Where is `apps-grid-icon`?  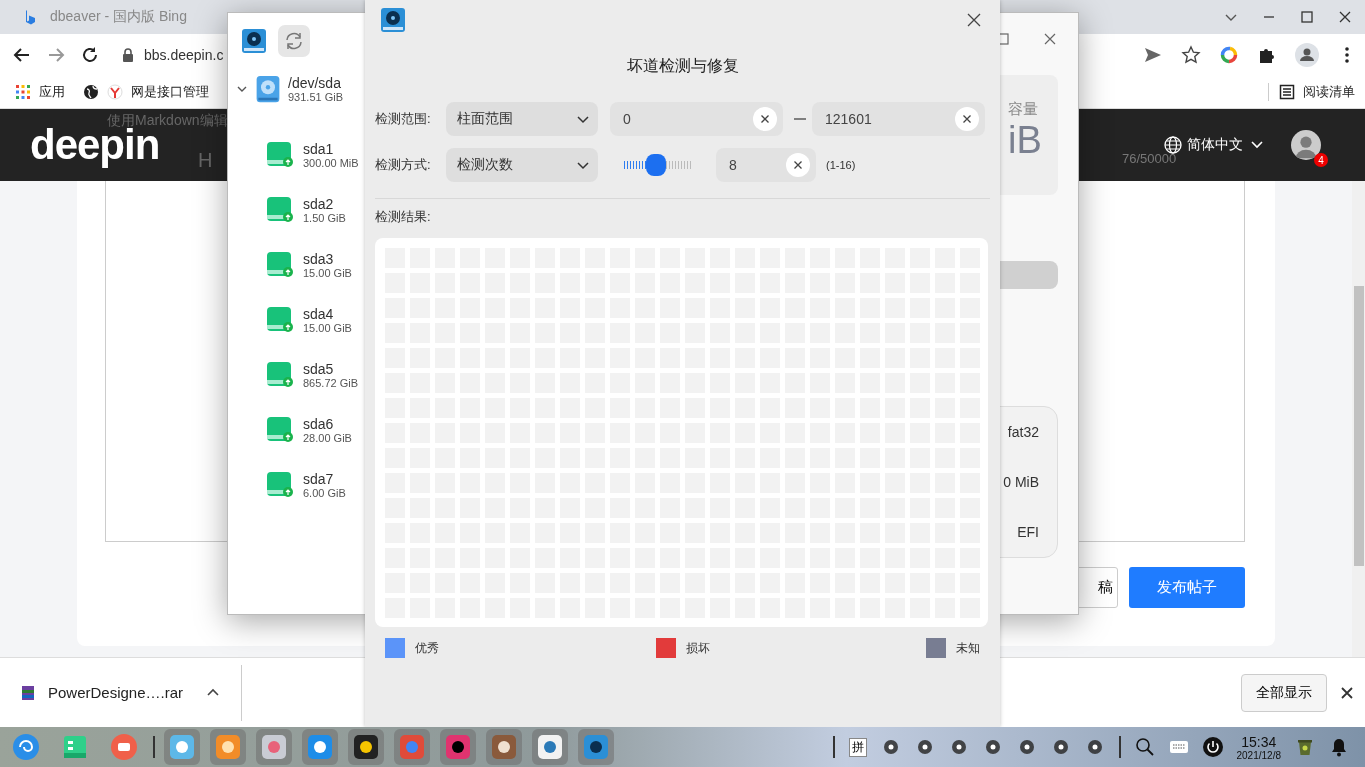 apps-grid-icon is located at coordinates (23, 91).